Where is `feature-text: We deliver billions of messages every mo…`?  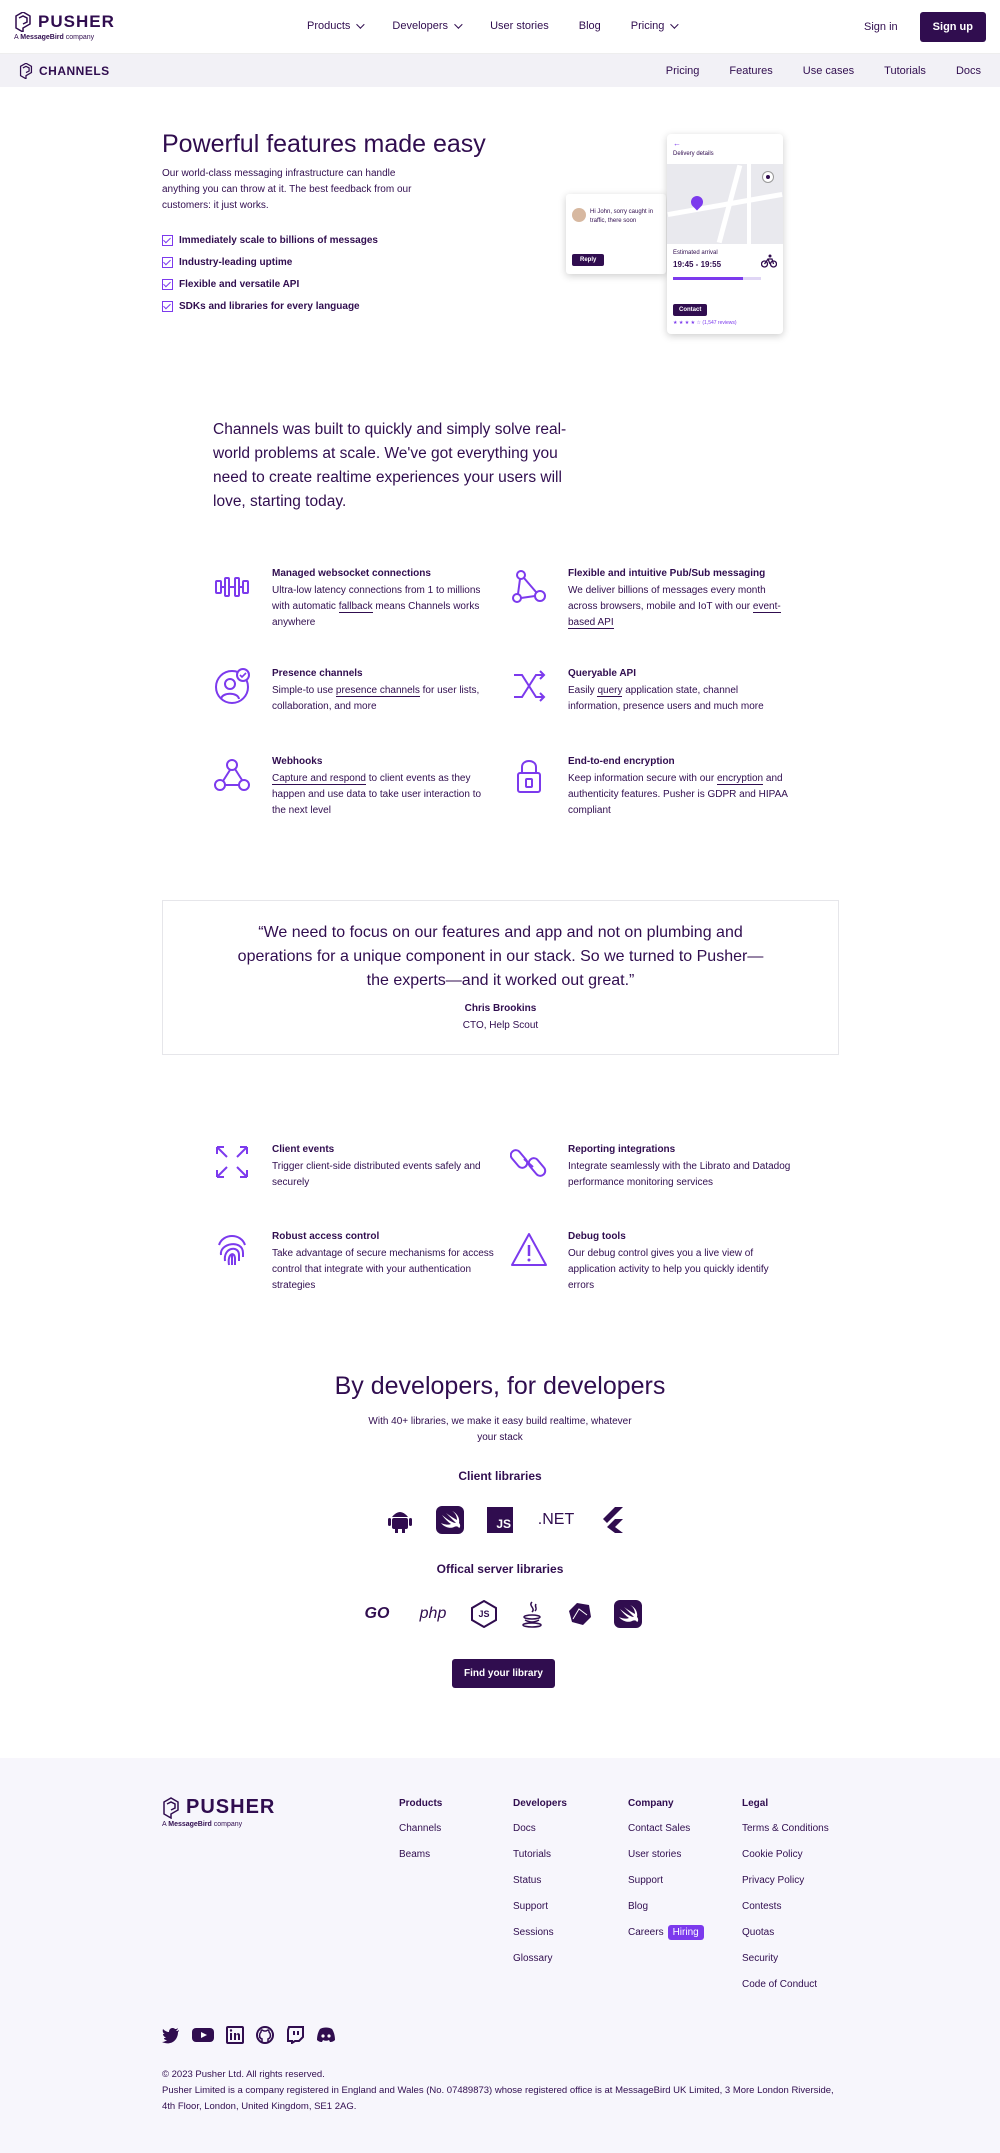
feature-text: We deliver billions of messages every mo… is located at coordinates (674, 607).